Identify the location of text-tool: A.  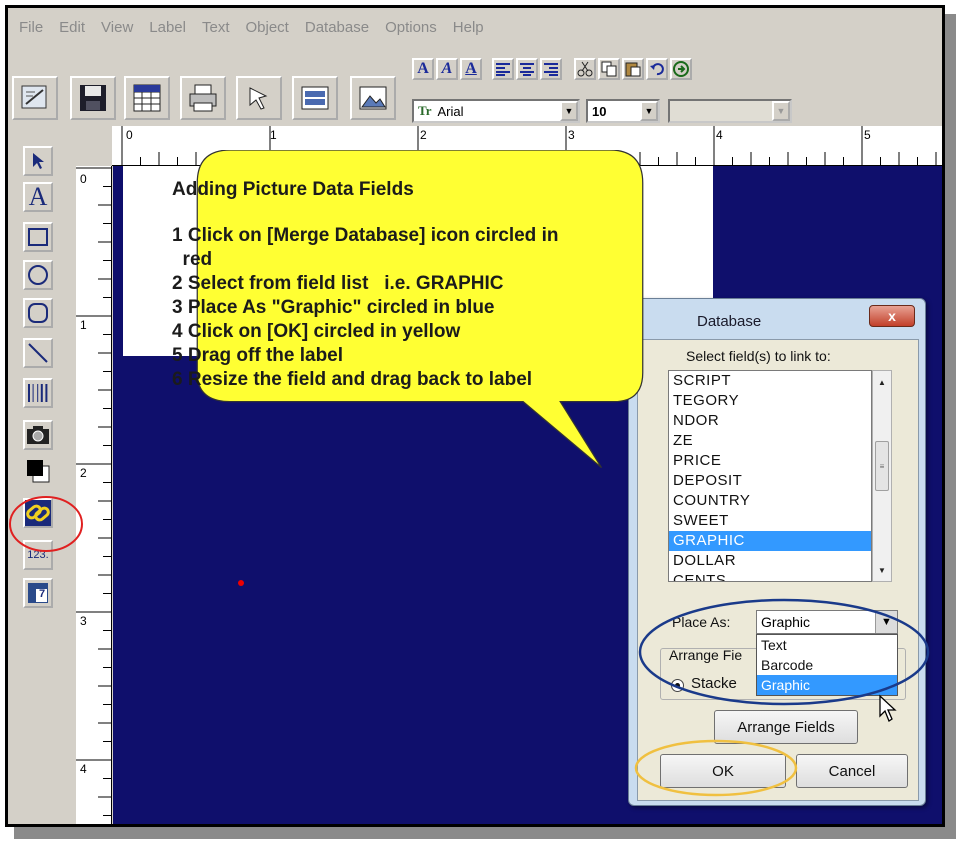
(38, 197).